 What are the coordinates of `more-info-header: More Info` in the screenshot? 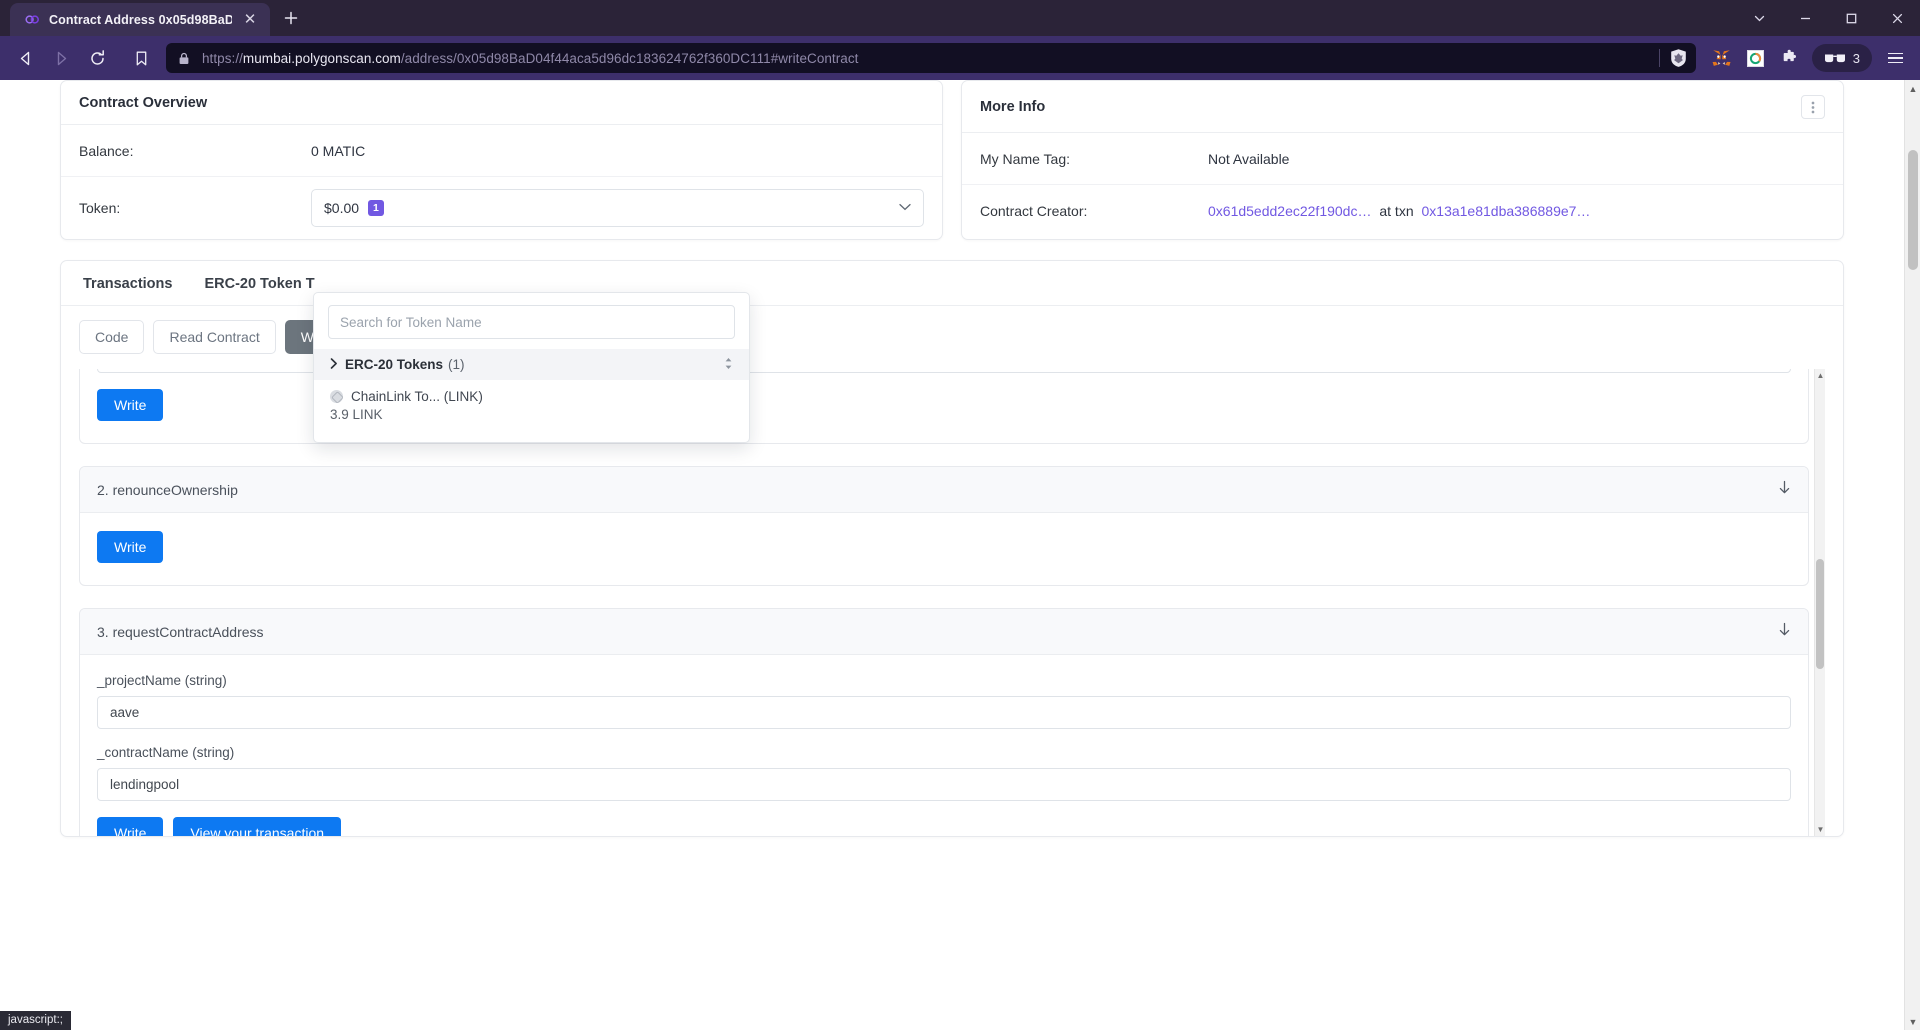 It's located at (1402, 107).